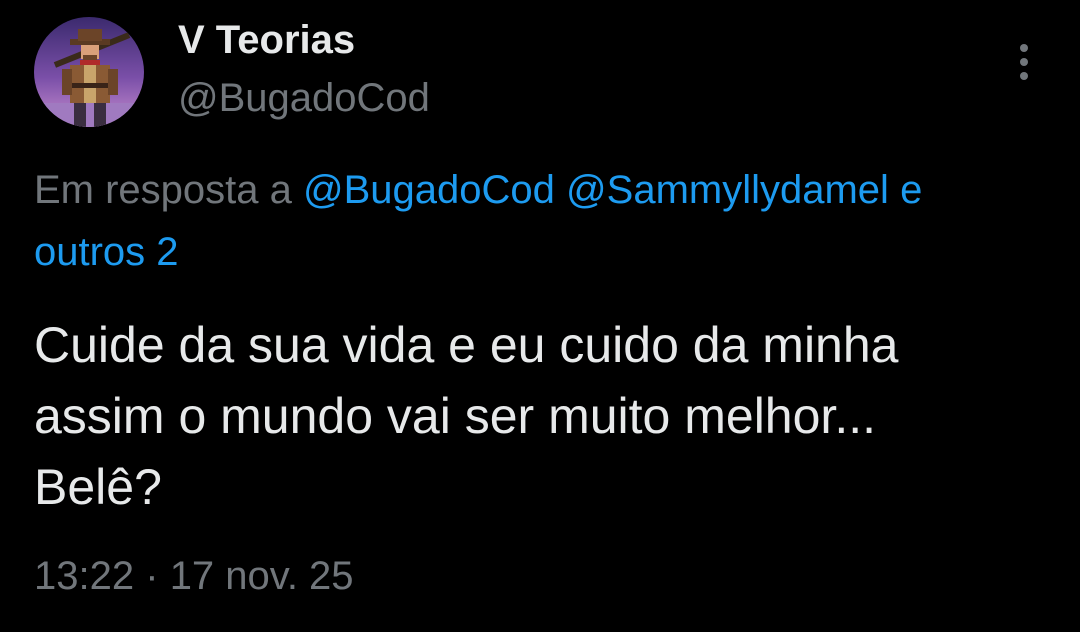  Describe the element at coordinates (557, 252) in the screenshot. I see `reply-others-link: outros 2` at that location.